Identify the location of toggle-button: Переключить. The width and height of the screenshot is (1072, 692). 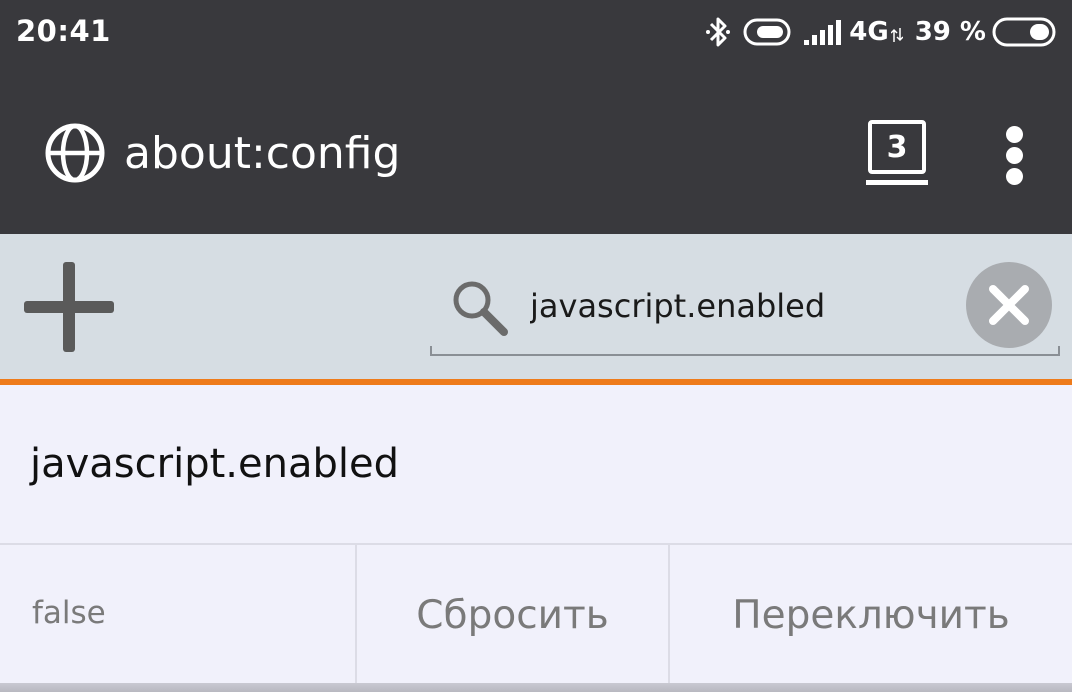
(871, 615).